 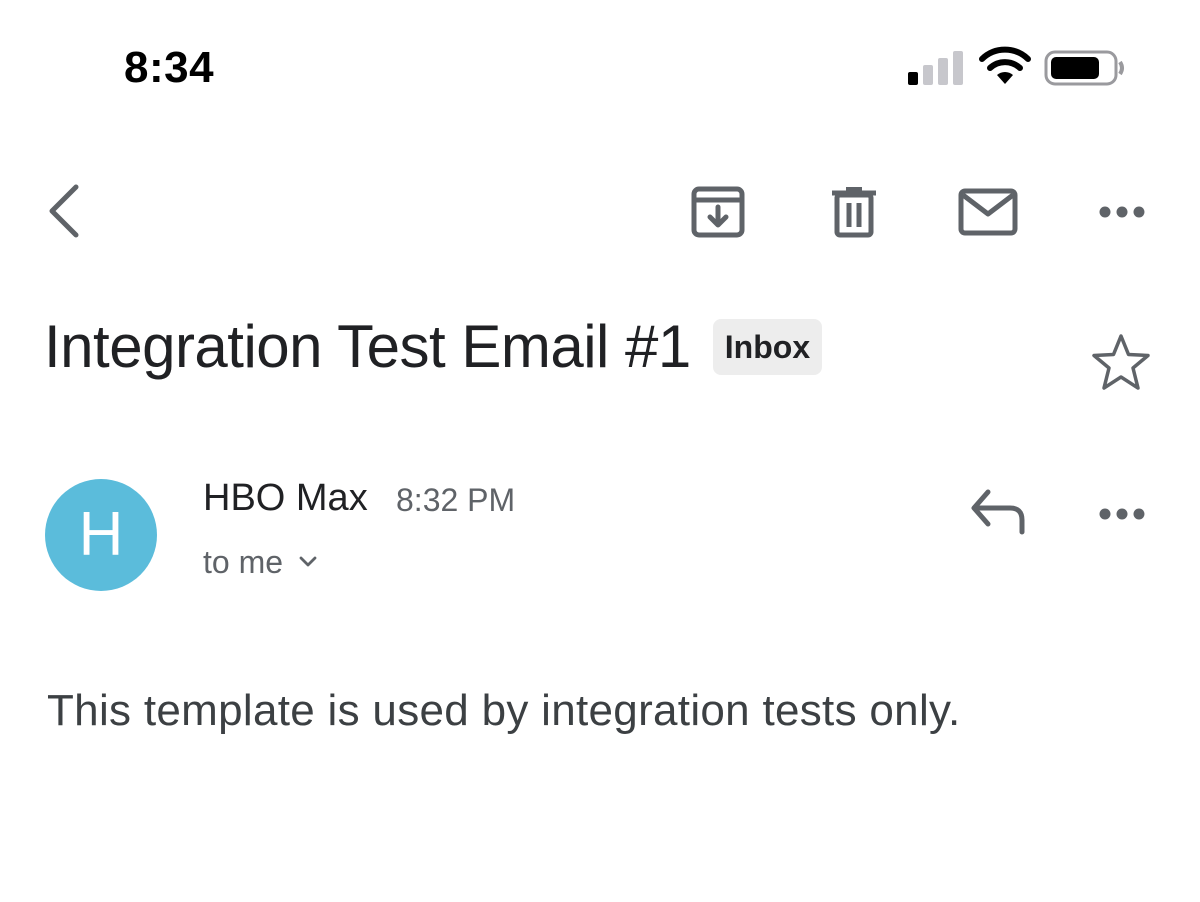 I want to click on trash-icon, so click(x=854, y=212).